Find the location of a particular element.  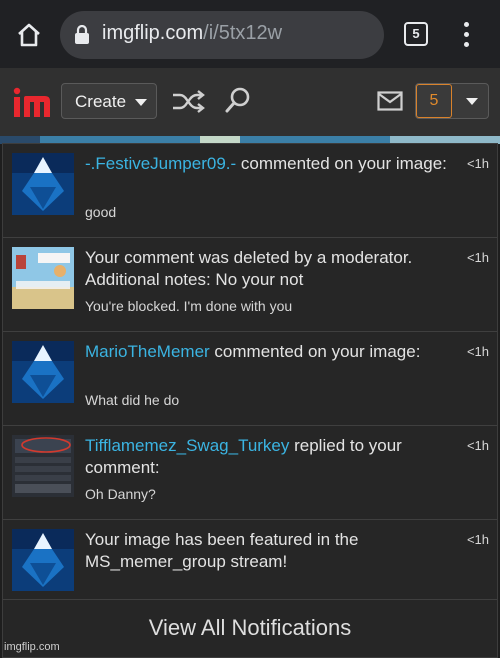

user-link: MarioTheMemer is located at coordinates (147, 351).